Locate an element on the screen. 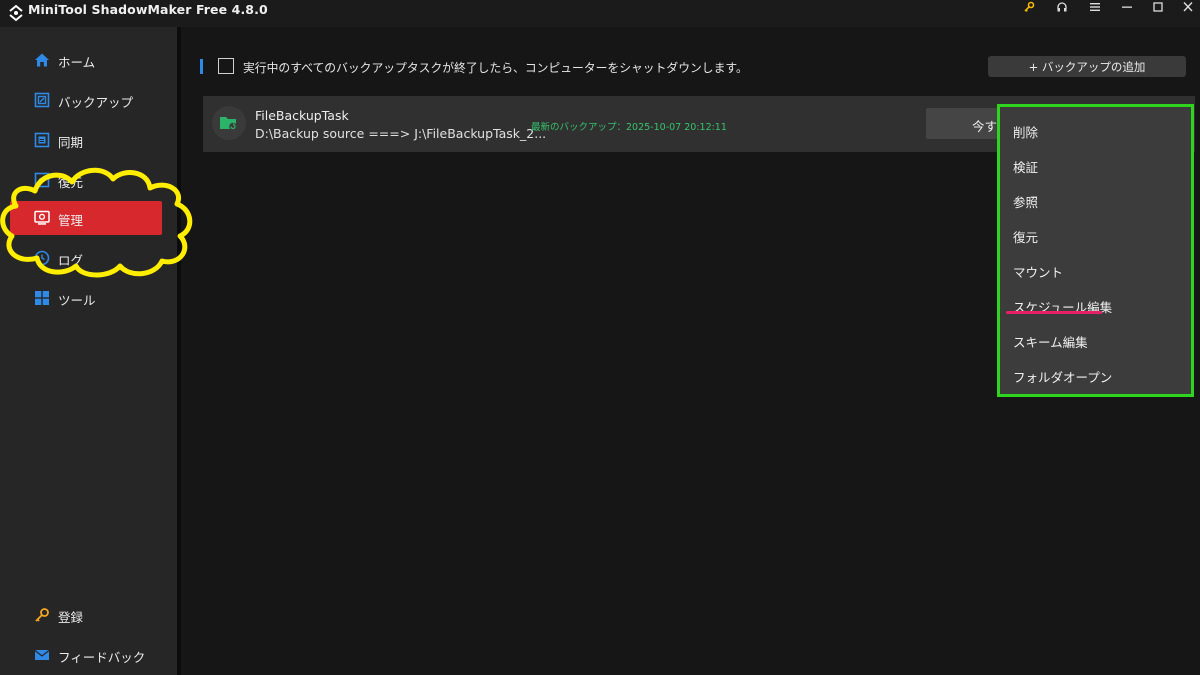 Image resolution: width=1200 pixels, height=675 pixels. backup-icon is located at coordinates (42, 100).